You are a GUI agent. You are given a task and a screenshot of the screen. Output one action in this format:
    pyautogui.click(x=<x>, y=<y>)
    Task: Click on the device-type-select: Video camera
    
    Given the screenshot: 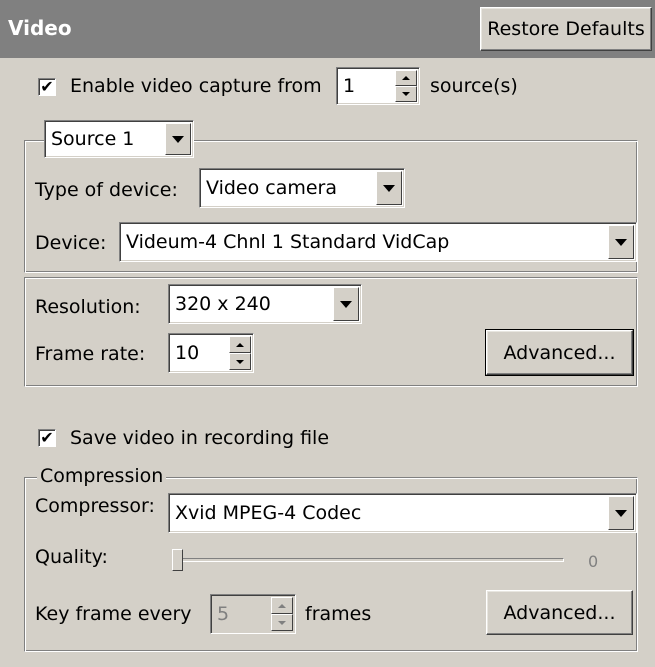 What is the action you would take?
    pyautogui.click(x=302, y=188)
    